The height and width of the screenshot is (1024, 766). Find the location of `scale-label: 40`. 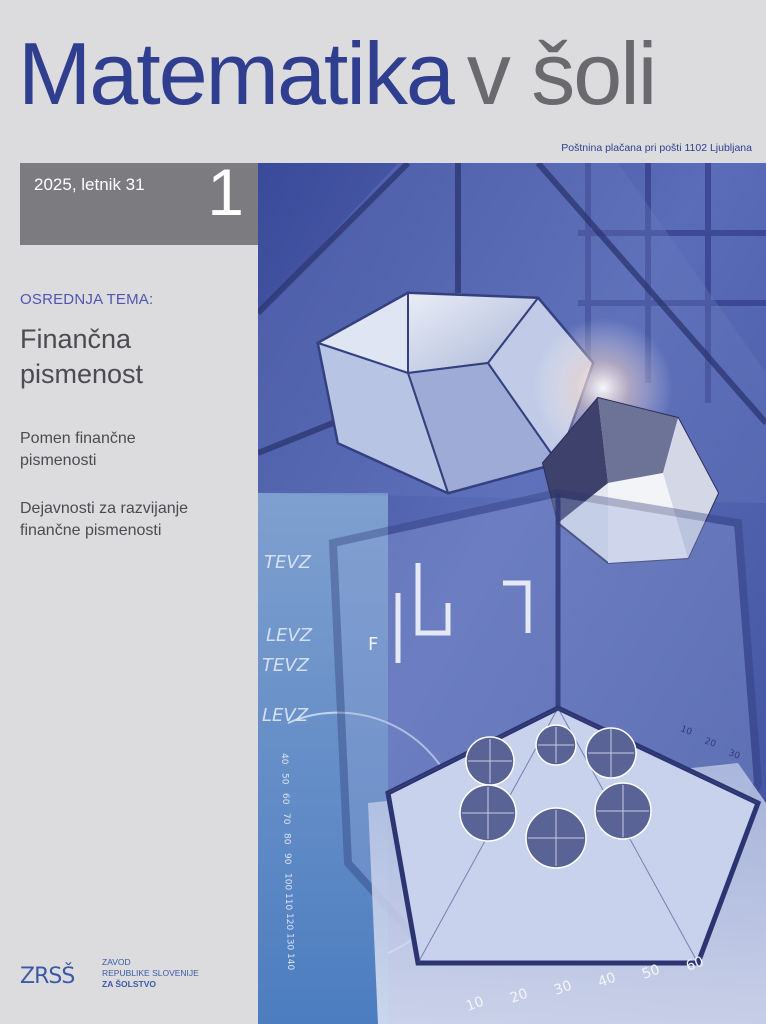

scale-label: 40 is located at coordinates (284, 759).